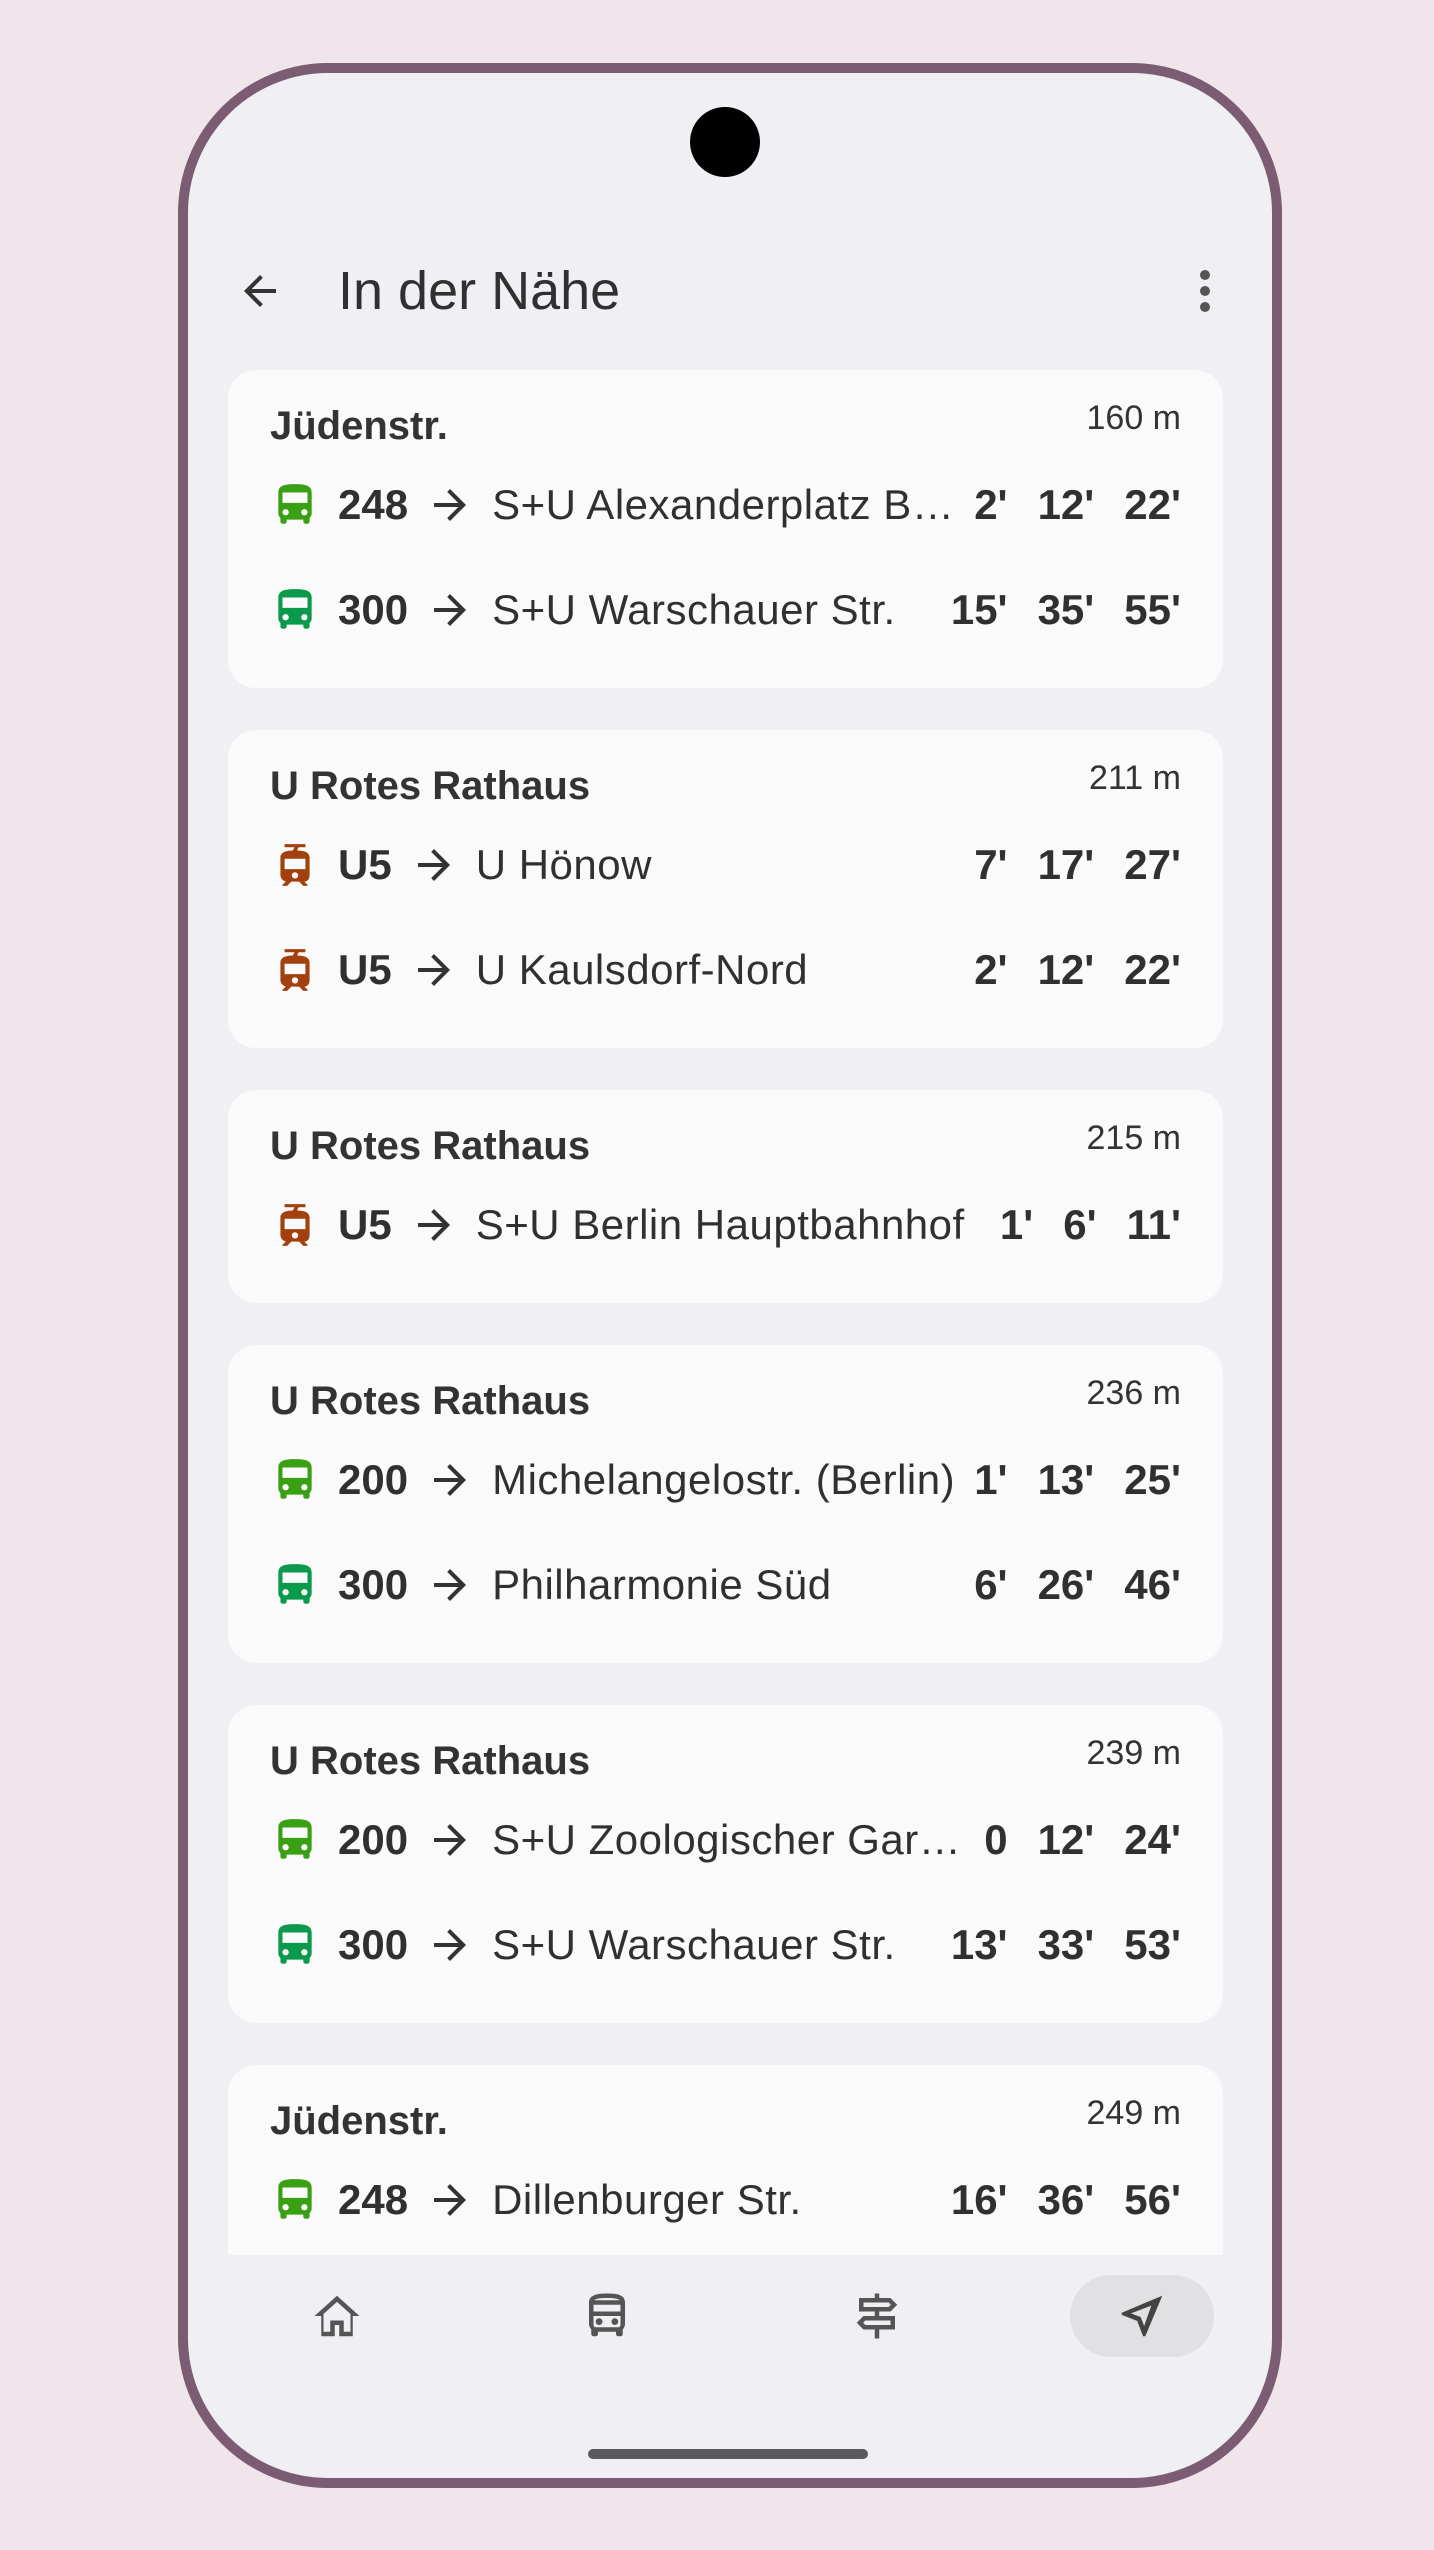 The image size is (1434, 2550). I want to click on departure-times: 16' 36' 56', so click(1066, 2200).